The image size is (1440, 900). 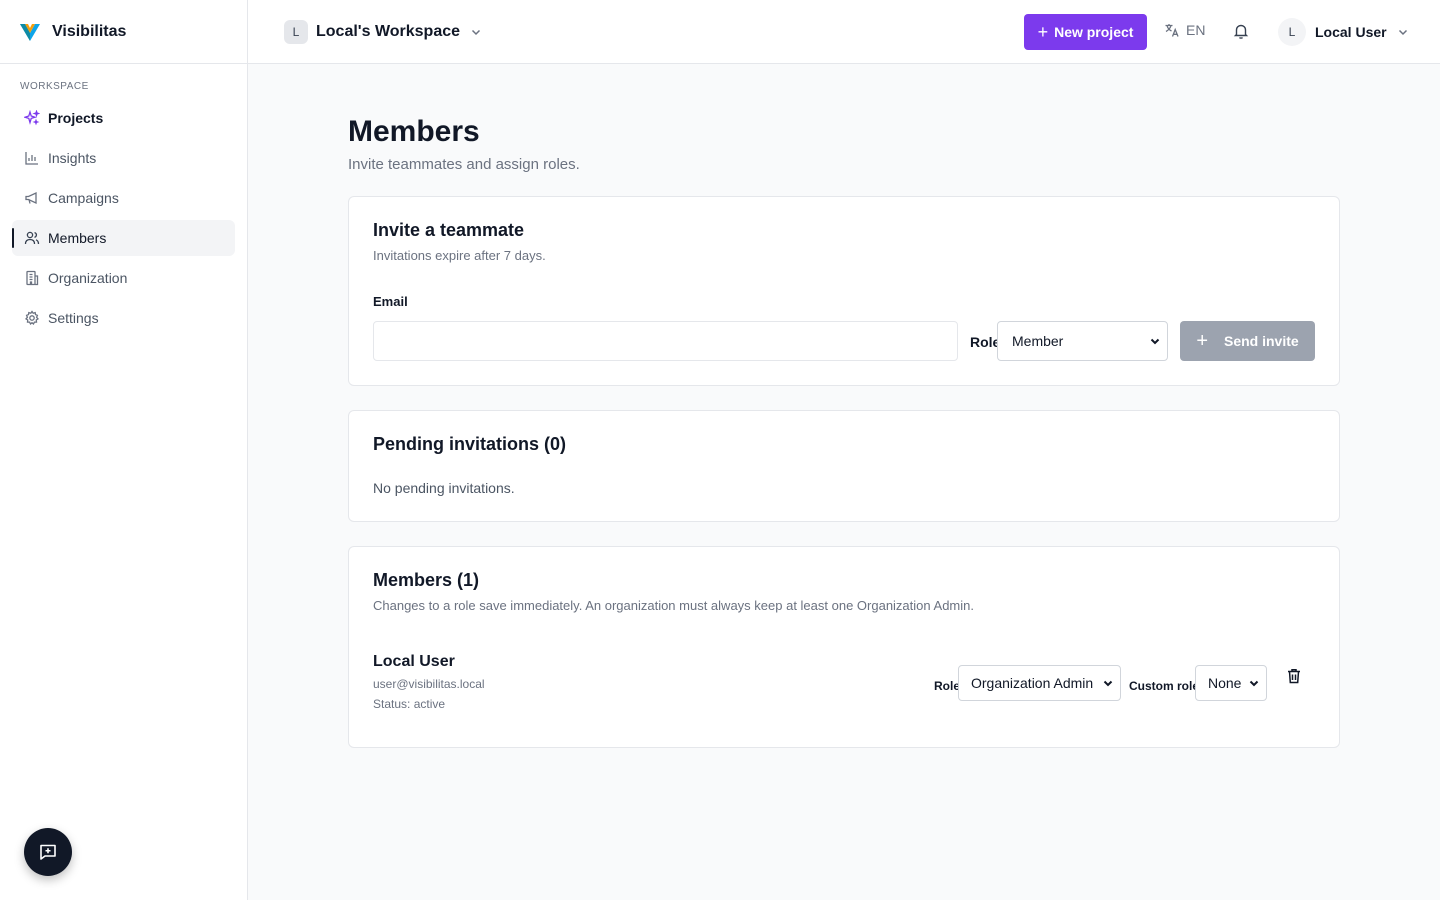 What do you see at coordinates (1038, 341) in the screenshot?
I see `role-select-value: Member` at bounding box center [1038, 341].